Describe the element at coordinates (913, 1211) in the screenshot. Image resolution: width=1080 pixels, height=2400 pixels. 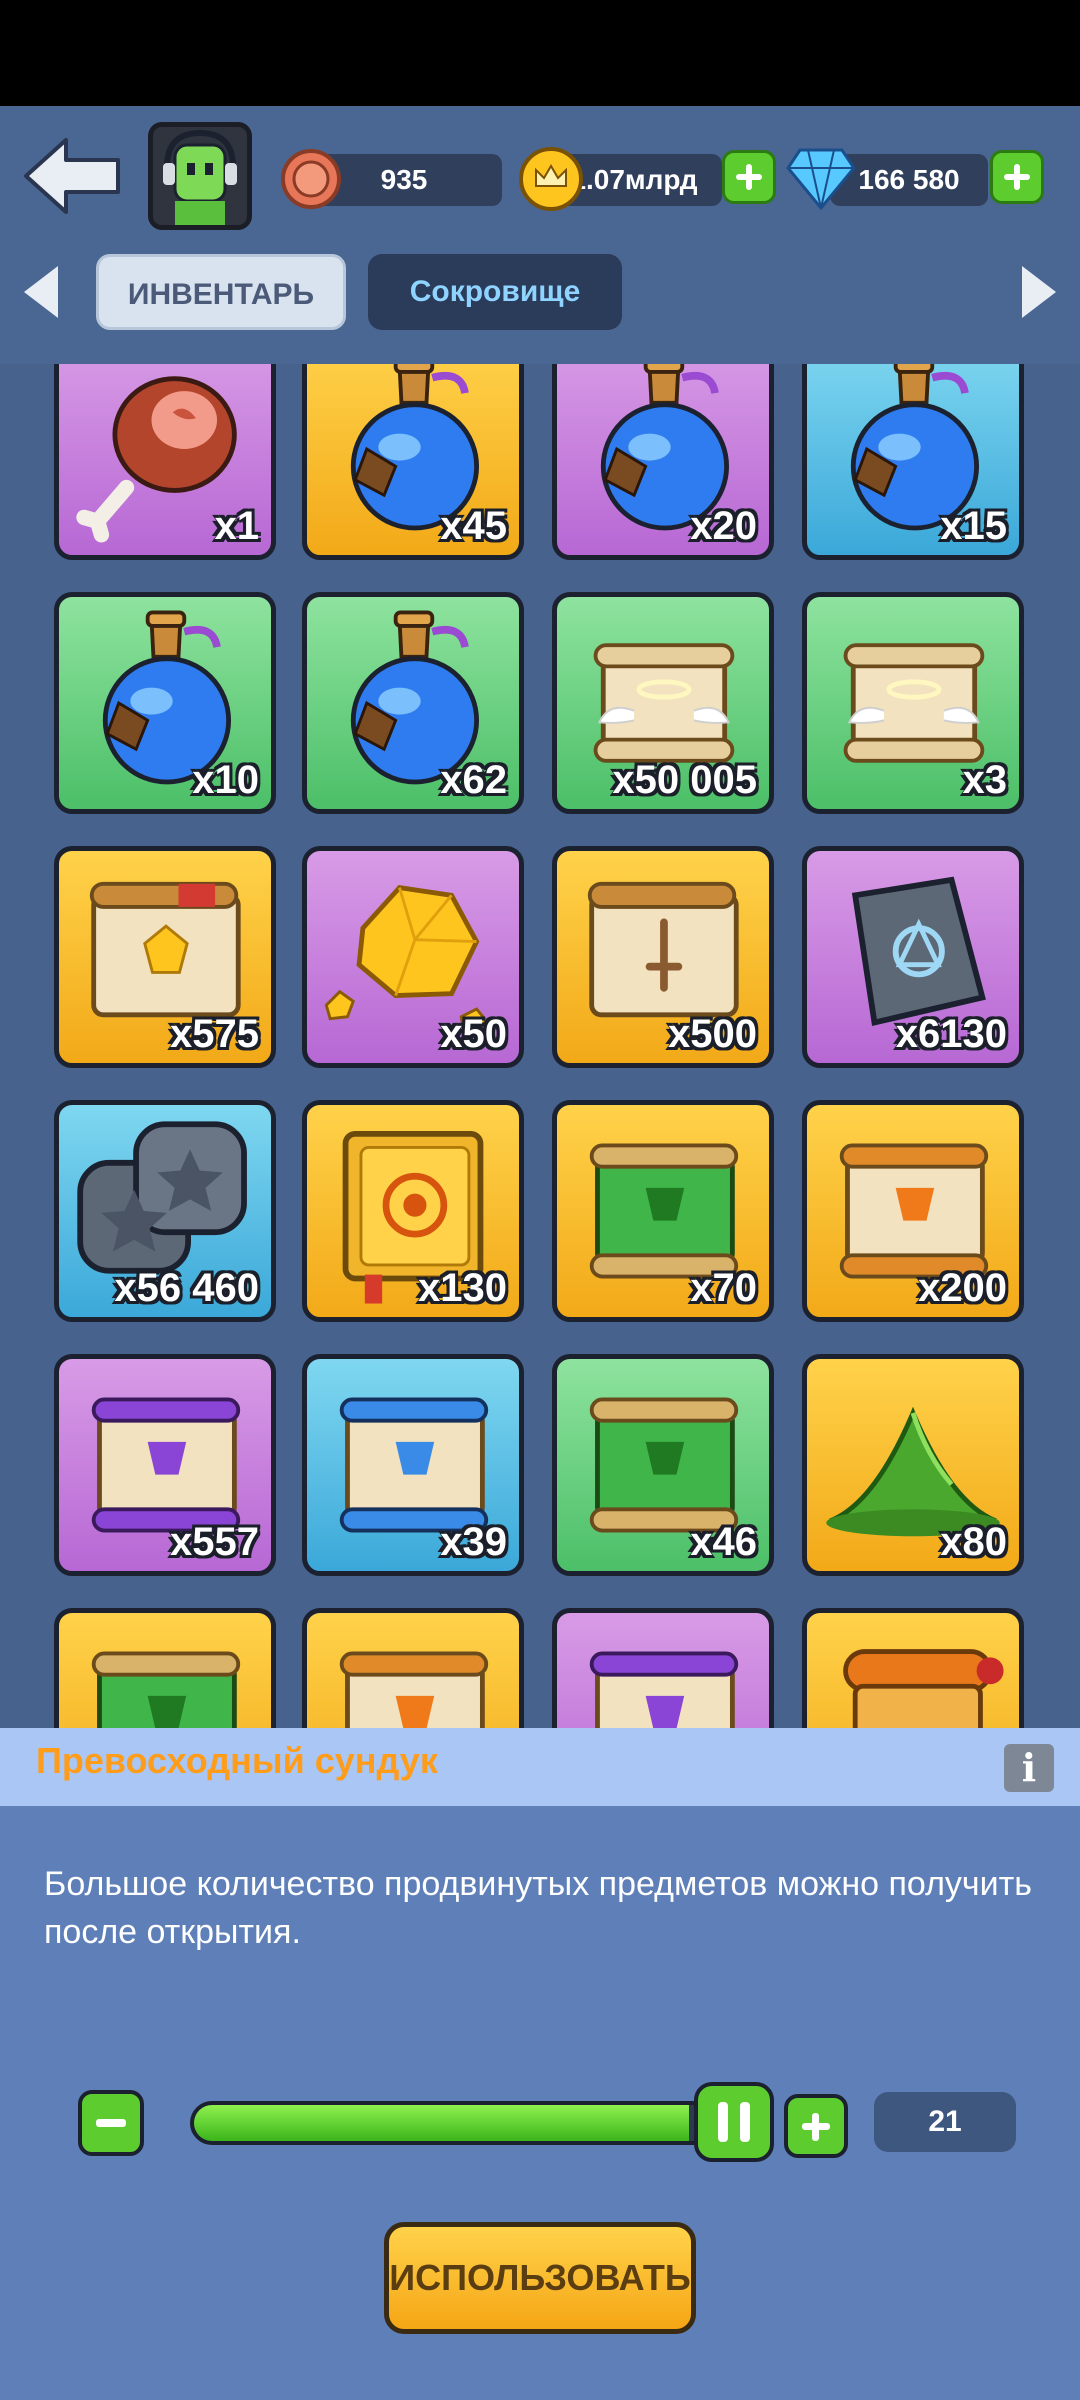
I see `inventory-item: x200` at that location.